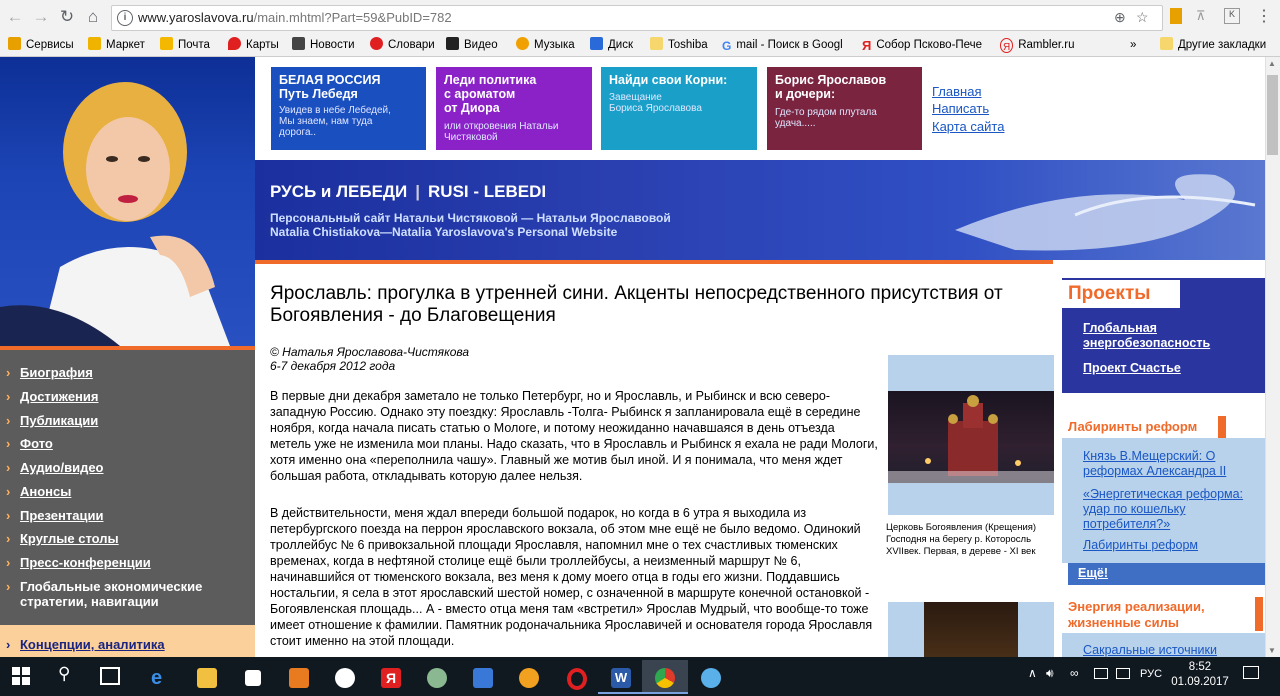 The image size is (1280, 696). Describe the element at coordinates (408, 191) in the screenshot. I see `site-title: РУСЬ и ЛЕБЕДИ | RUSI - LEBEDI` at that location.